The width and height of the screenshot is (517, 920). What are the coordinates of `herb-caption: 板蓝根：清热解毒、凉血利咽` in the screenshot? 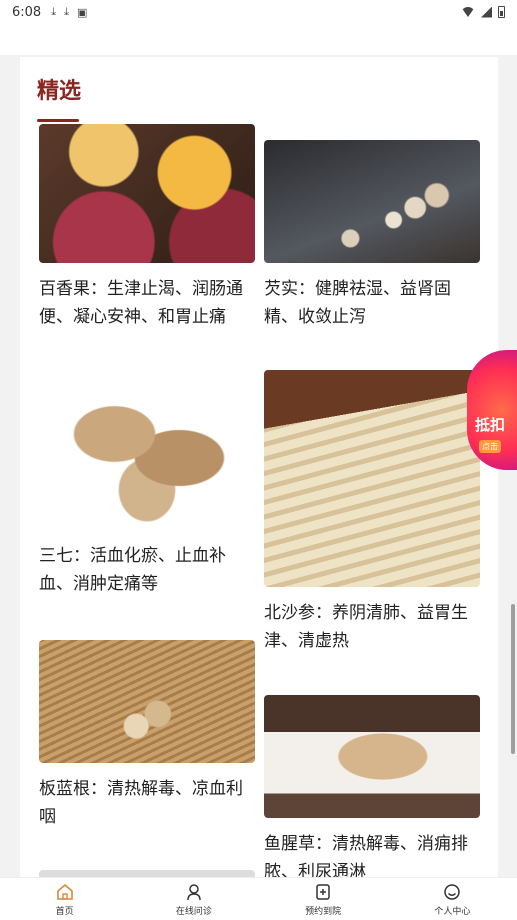 It's located at (141, 803).